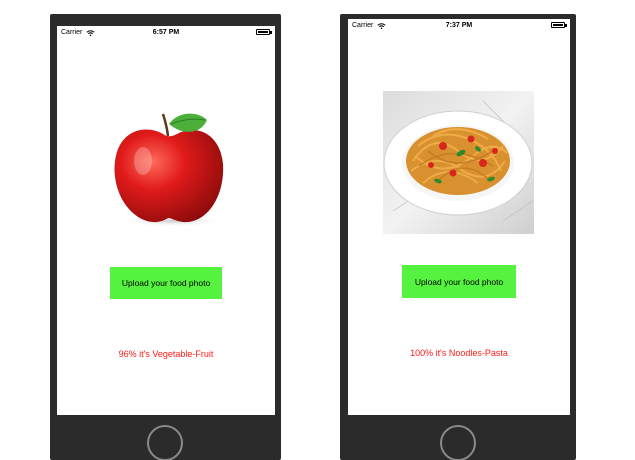  I want to click on status-time: 7:37 PM, so click(459, 25).